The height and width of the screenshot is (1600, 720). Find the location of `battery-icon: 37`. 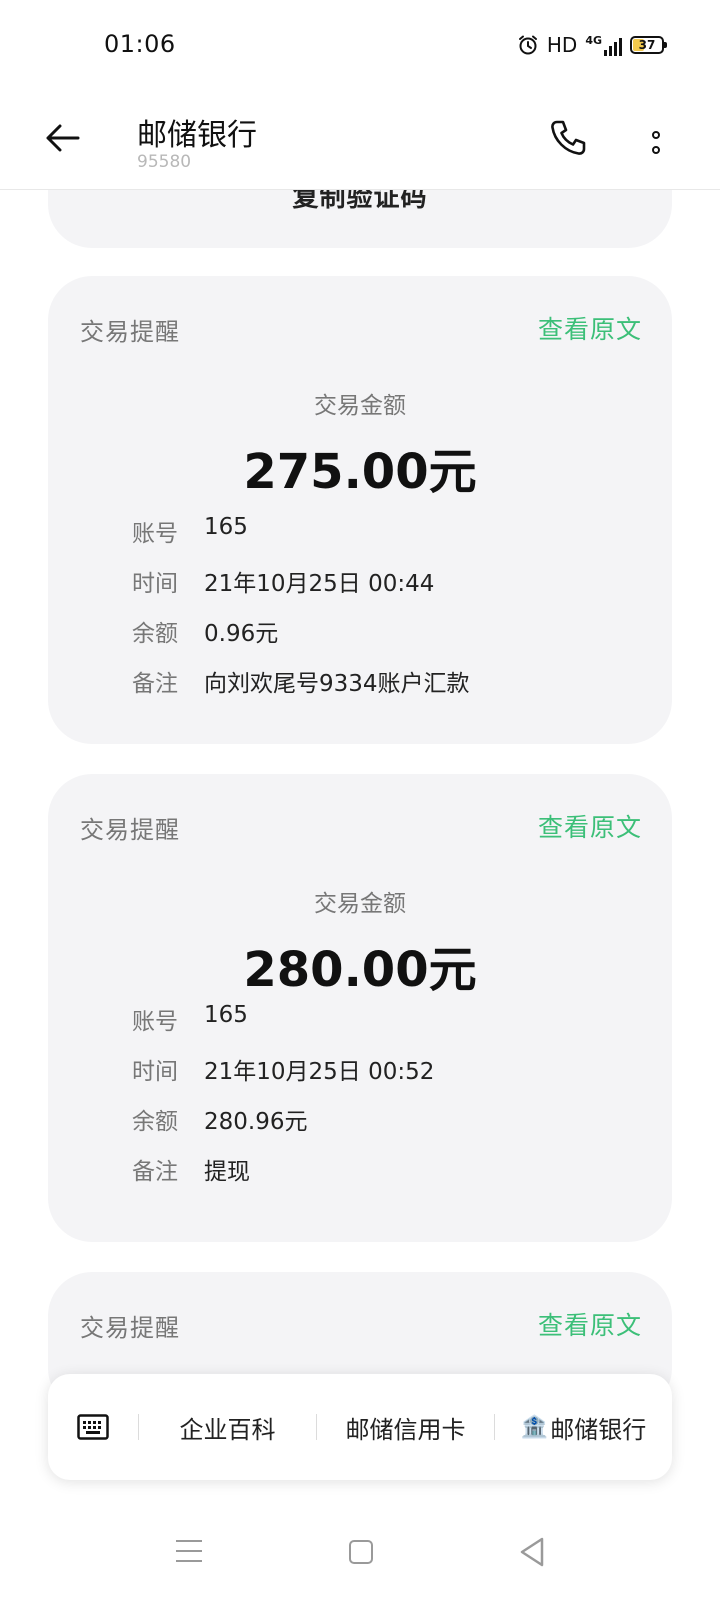

battery-icon: 37 is located at coordinates (648, 45).